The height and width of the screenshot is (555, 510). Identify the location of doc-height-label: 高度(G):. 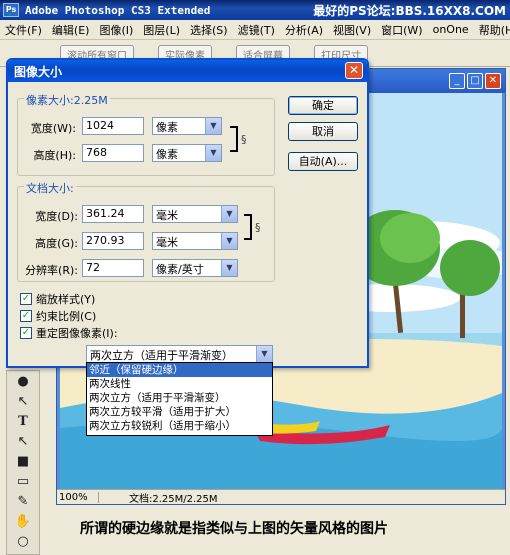
(56, 243).